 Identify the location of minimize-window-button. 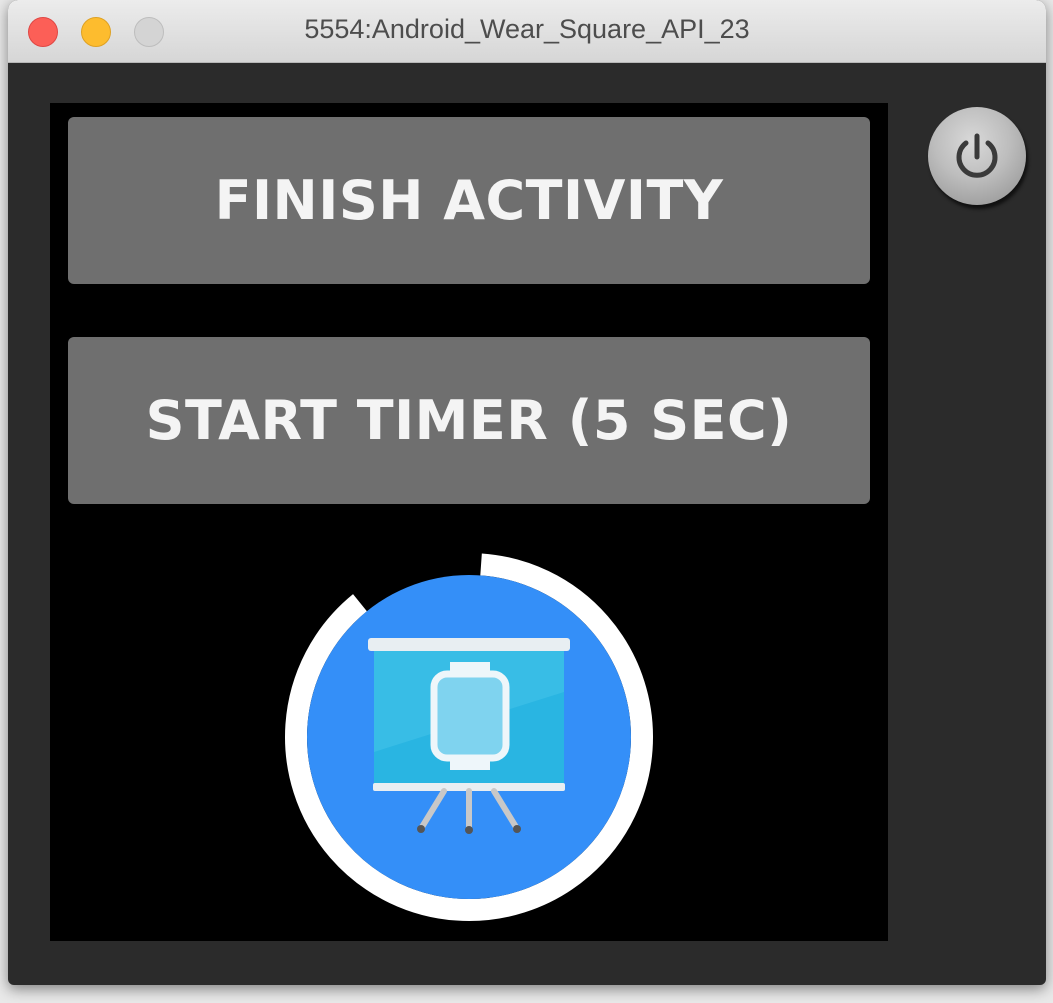
(96, 32).